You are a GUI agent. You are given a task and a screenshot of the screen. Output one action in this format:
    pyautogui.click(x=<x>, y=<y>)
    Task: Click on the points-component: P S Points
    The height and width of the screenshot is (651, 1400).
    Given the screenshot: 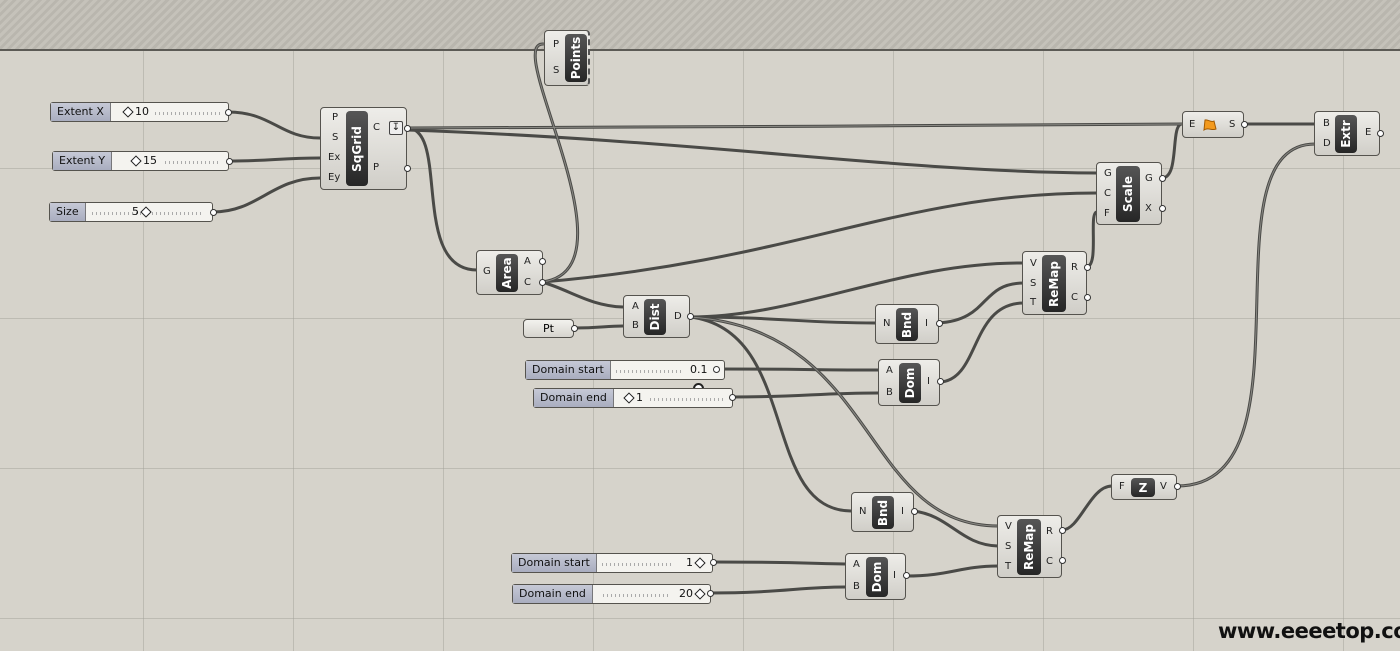 What is the action you would take?
    pyautogui.click(x=567, y=58)
    